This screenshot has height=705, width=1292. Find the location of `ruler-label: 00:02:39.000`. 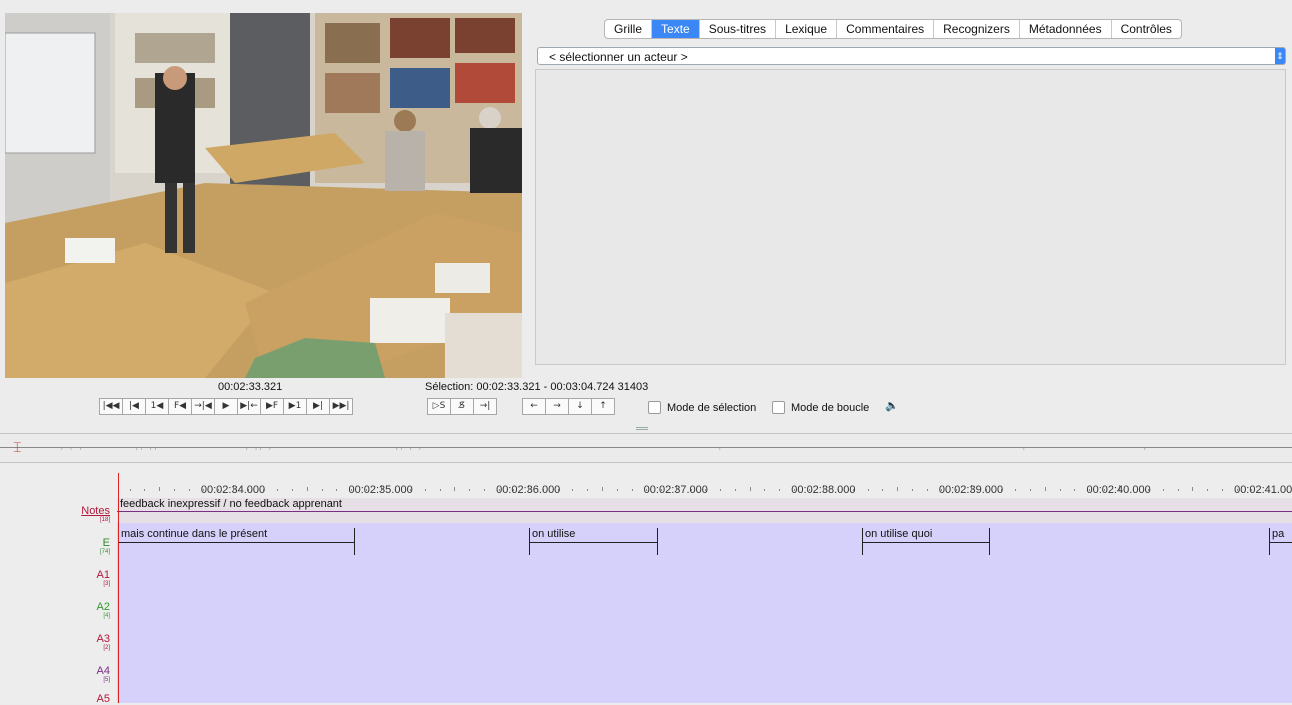

ruler-label: 00:02:39.000 is located at coordinates (971, 490).